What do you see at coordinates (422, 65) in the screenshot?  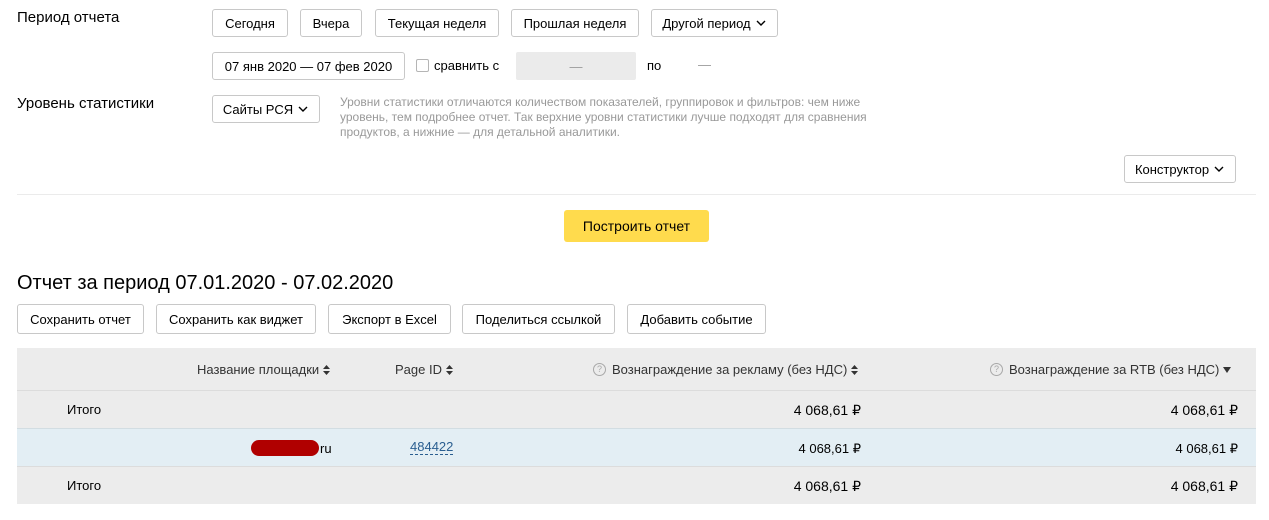 I see `compare-checkbox` at bounding box center [422, 65].